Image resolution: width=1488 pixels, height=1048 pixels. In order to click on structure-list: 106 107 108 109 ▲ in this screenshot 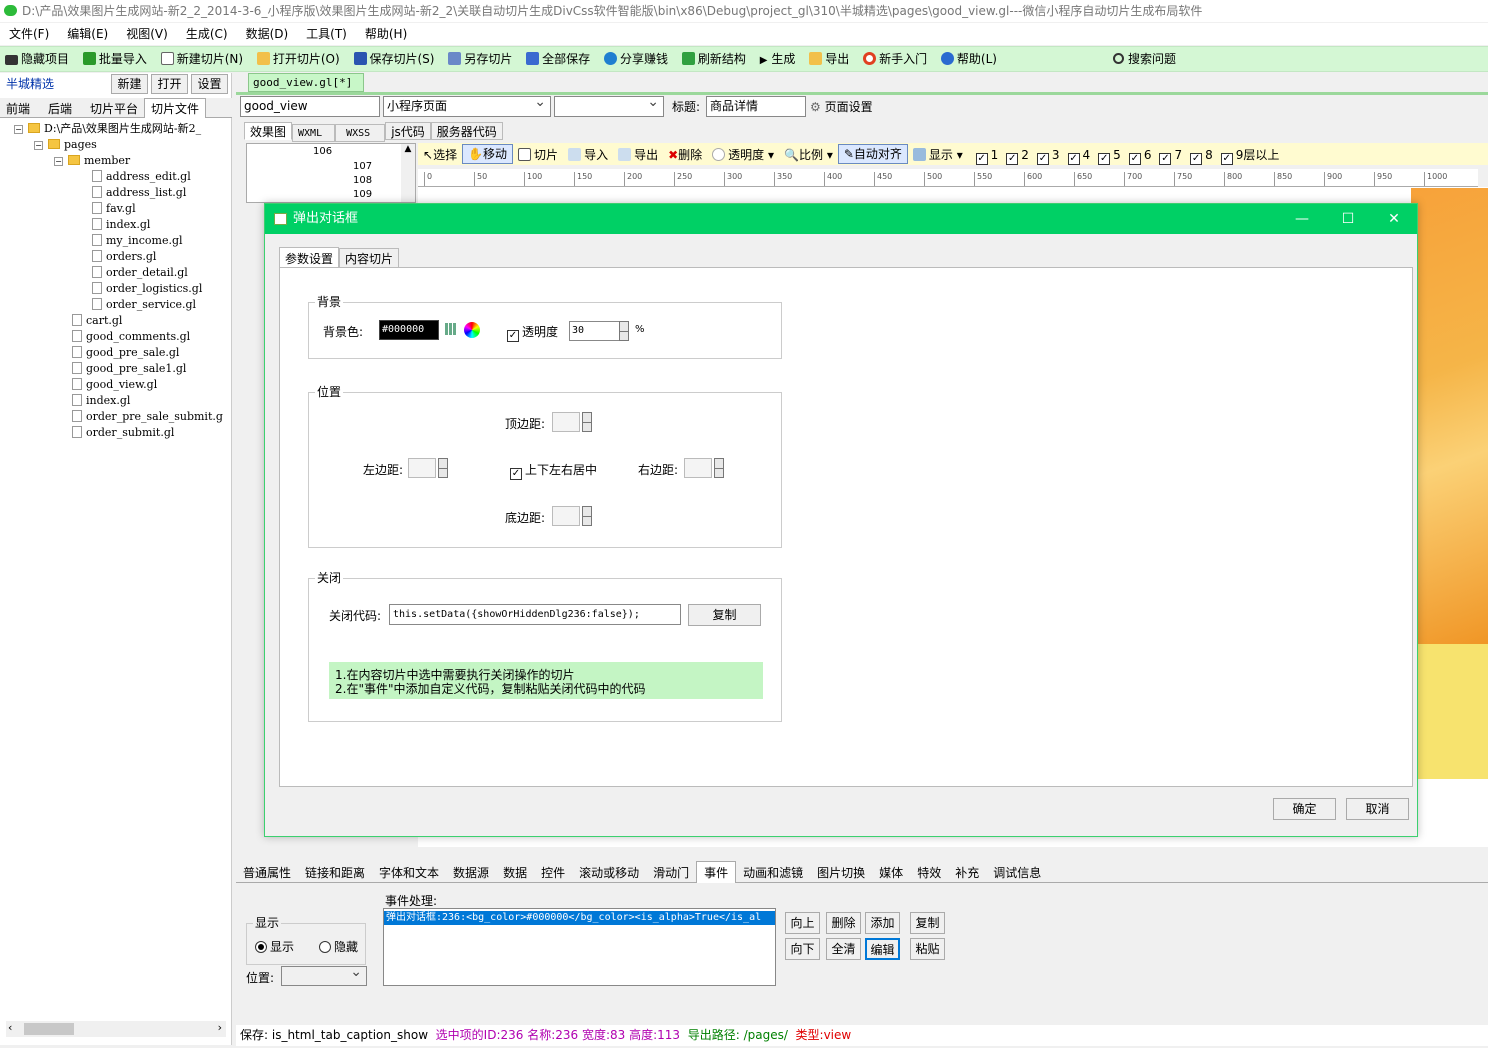, I will do `click(331, 173)`.